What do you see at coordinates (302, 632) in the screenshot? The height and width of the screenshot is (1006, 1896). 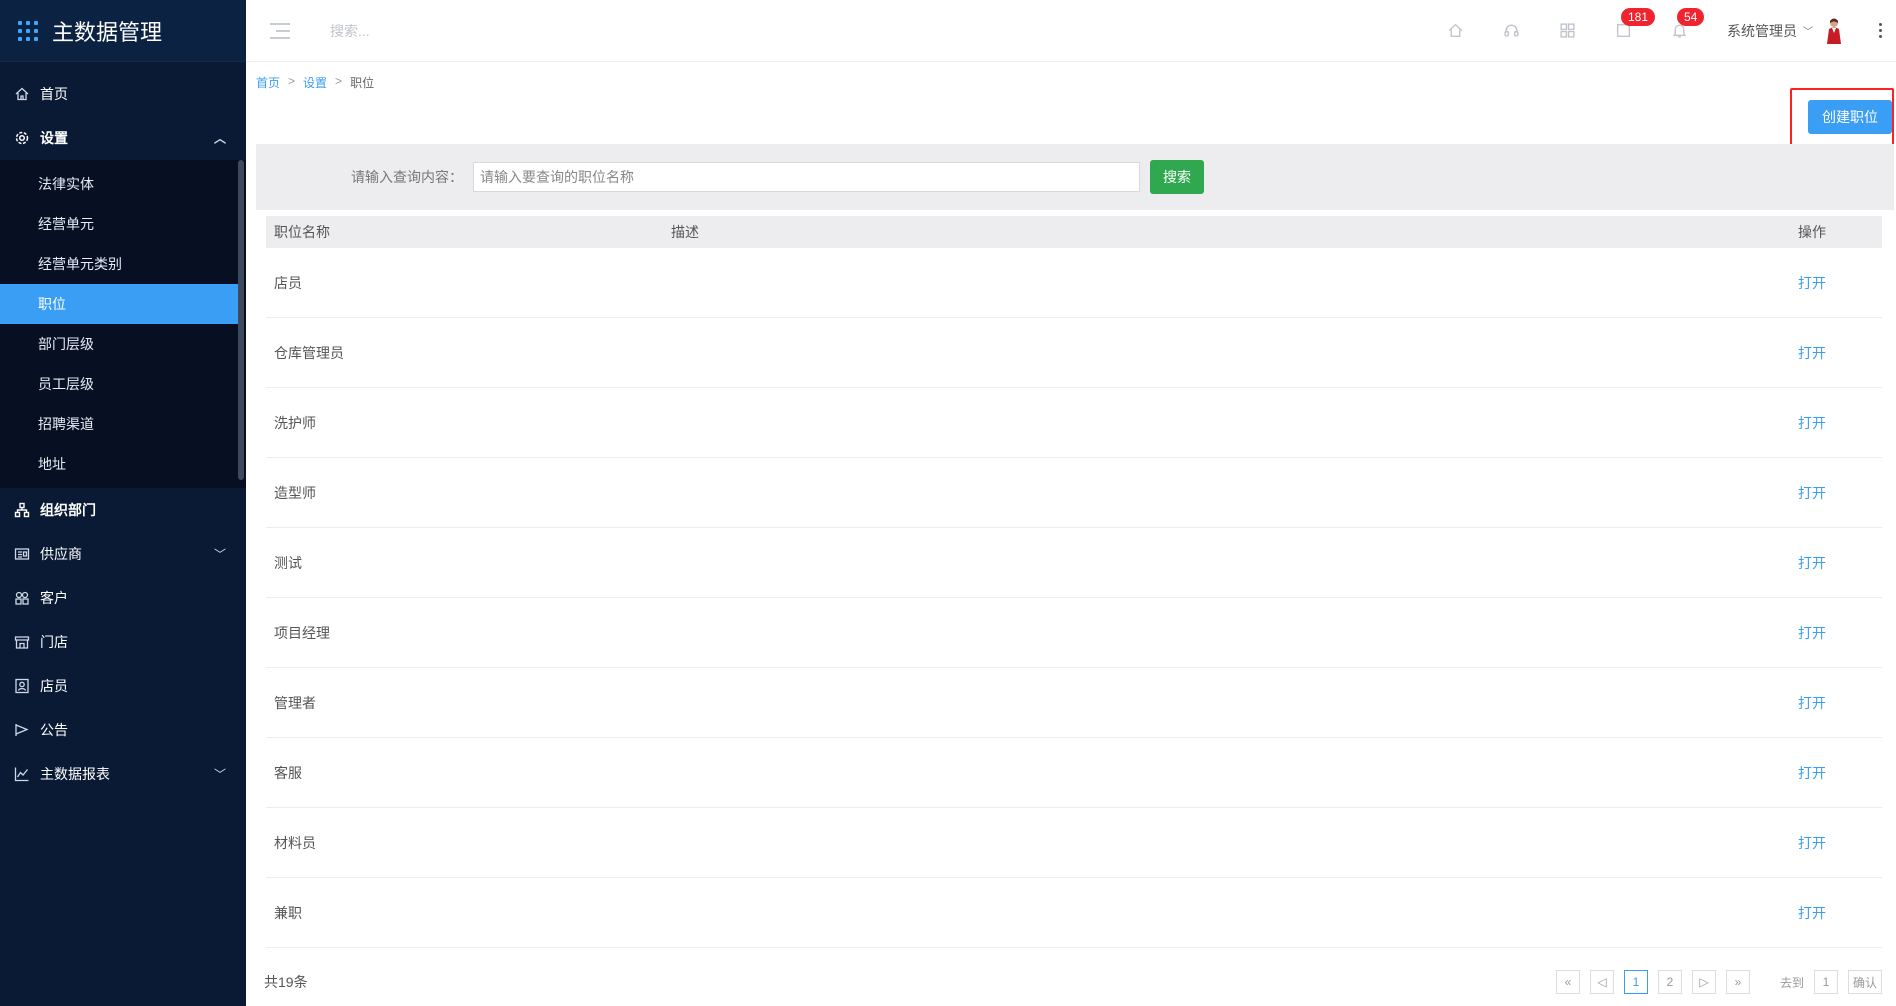 I see `row-name: 项目经理` at bounding box center [302, 632].